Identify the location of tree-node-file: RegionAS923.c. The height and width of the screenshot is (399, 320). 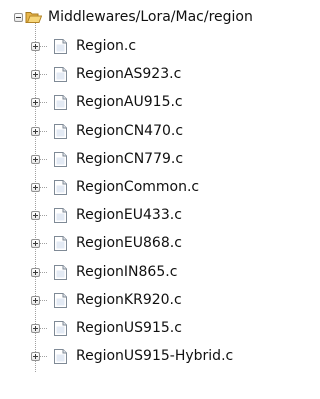
(159, 75).